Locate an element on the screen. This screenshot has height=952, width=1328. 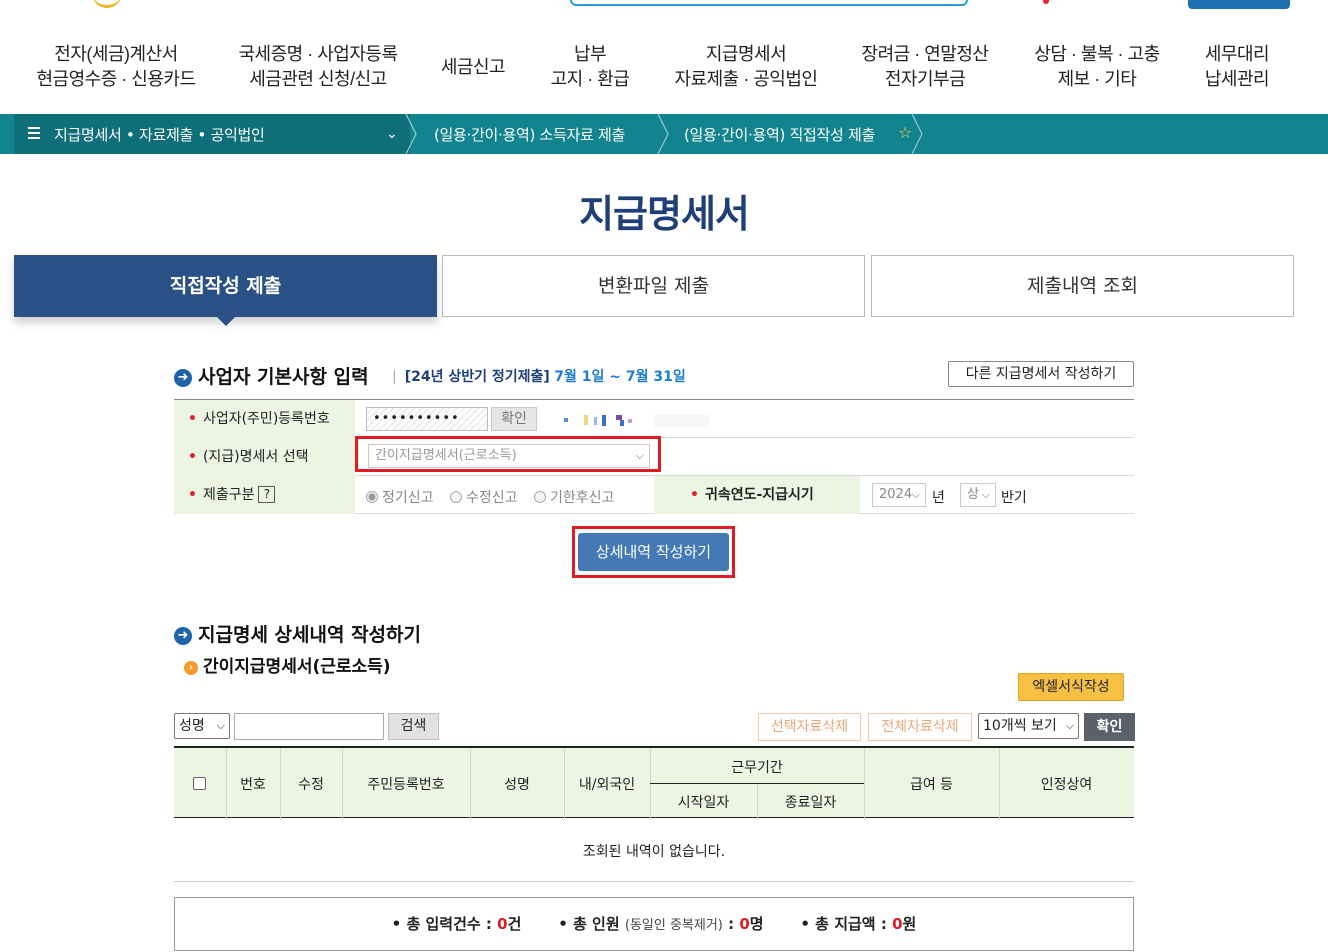
page-size-select: 10개씩 보기 ⌵ is located at coordinates (1028, 726).